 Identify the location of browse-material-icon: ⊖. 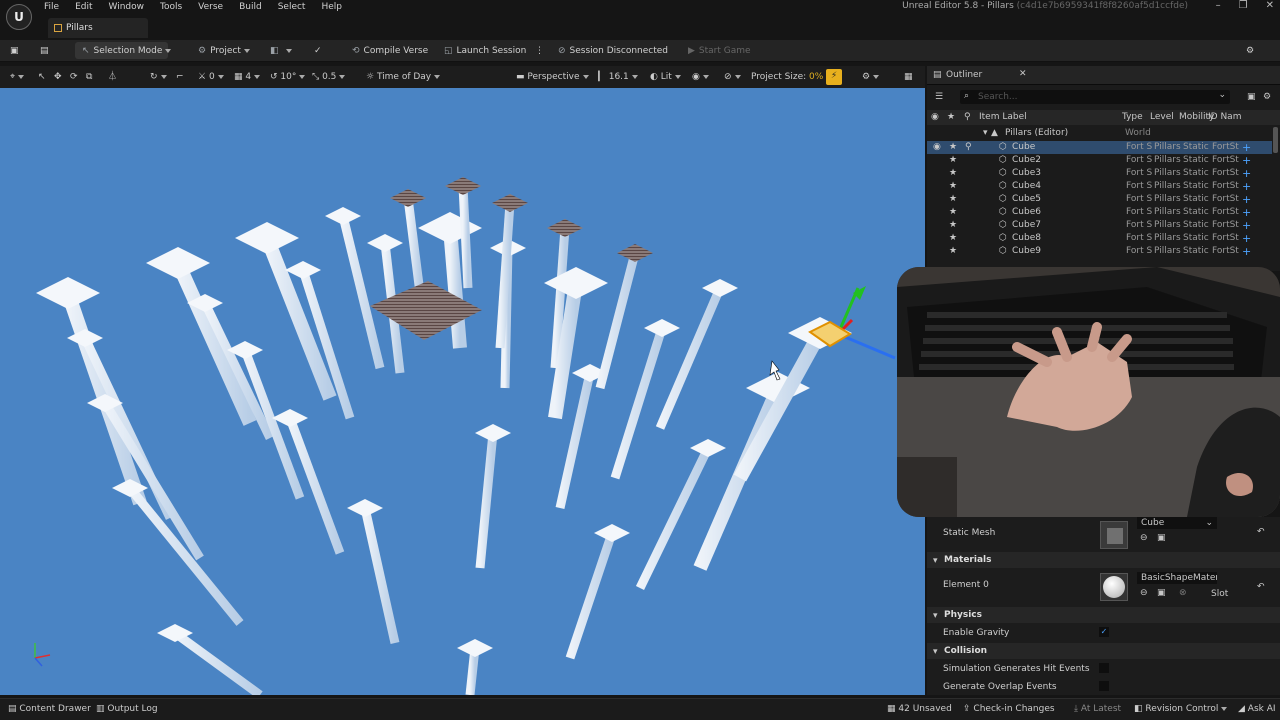
(1144, 593).